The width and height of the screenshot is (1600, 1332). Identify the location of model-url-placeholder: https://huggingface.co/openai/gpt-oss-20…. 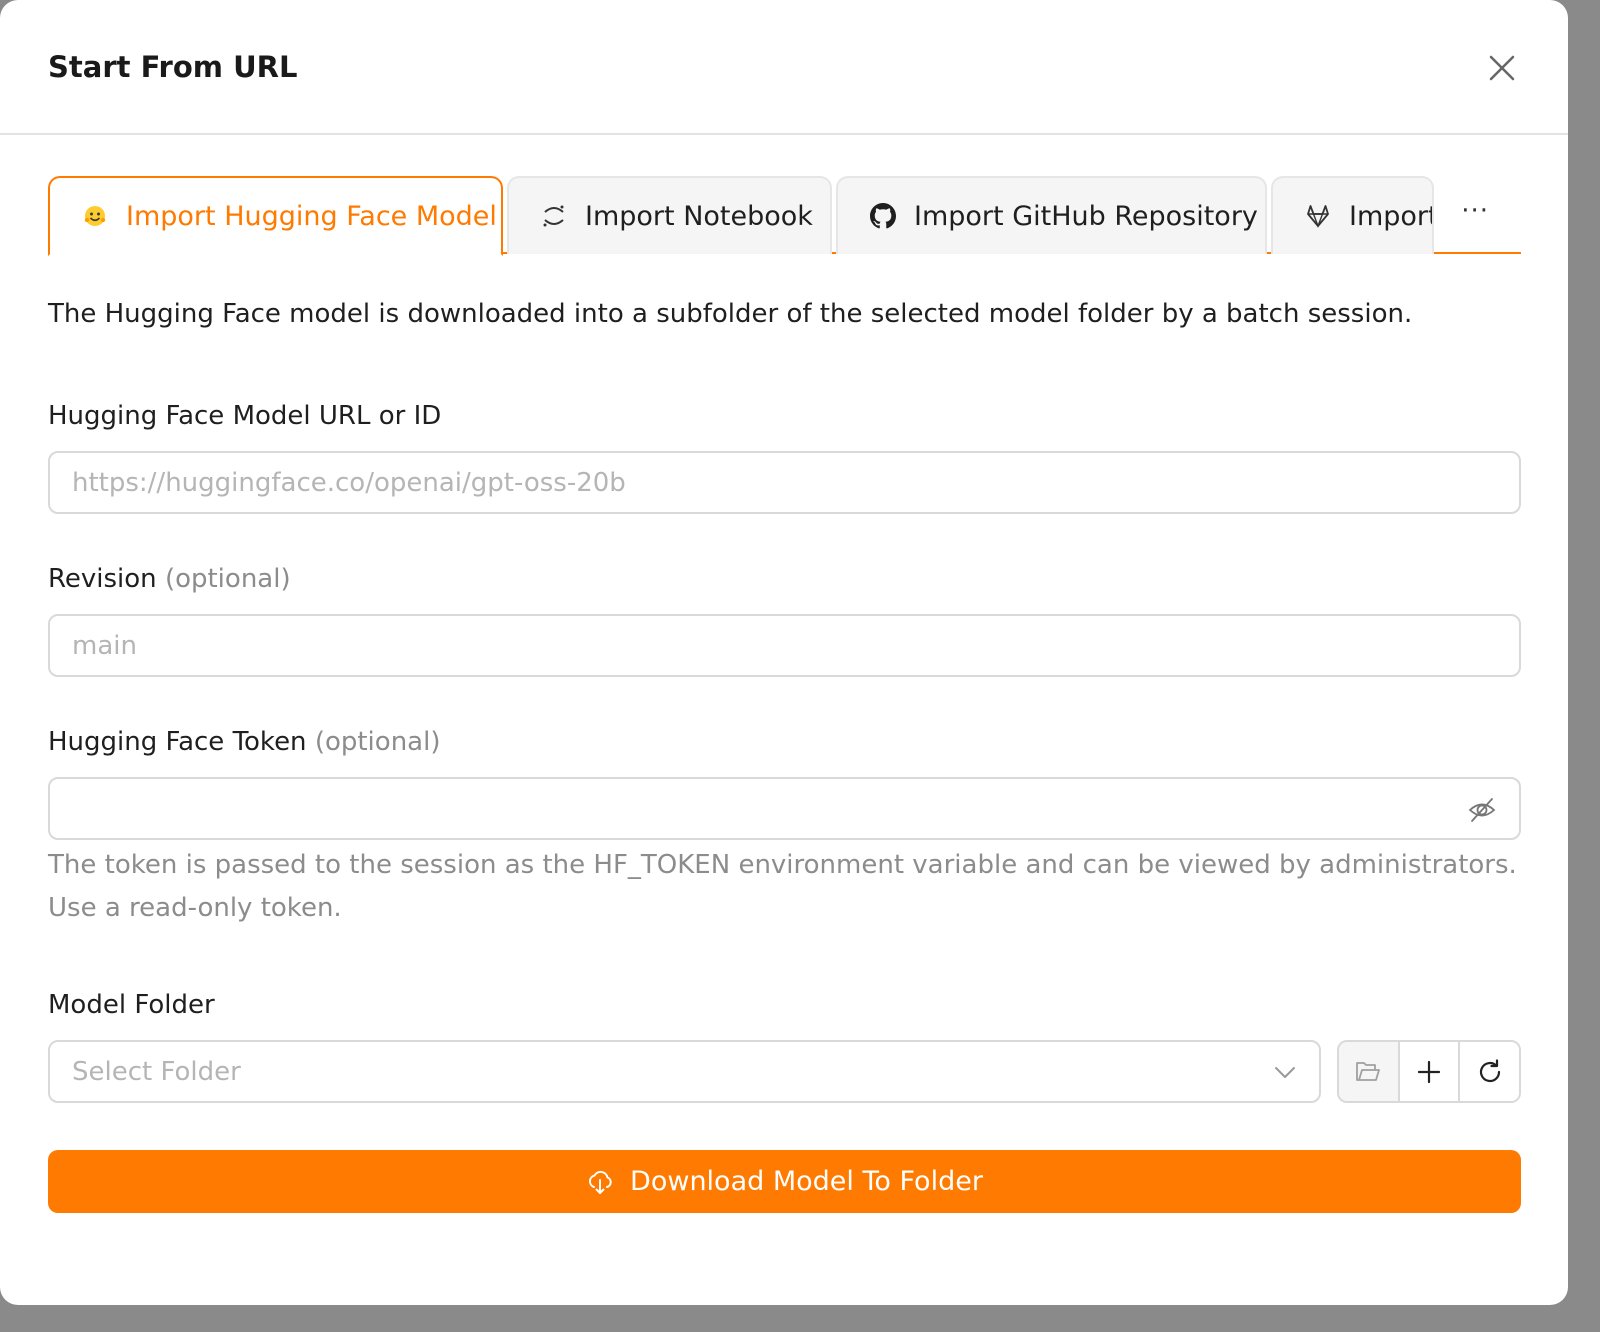
(349, 482).